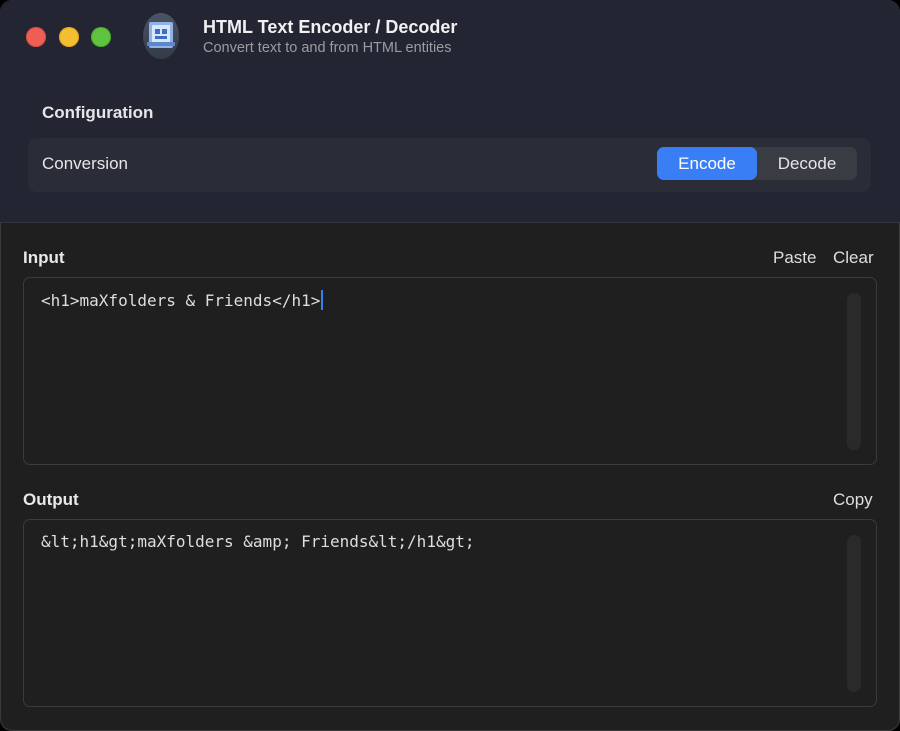  I want to click on zoom-window-button, so click(101, 37).